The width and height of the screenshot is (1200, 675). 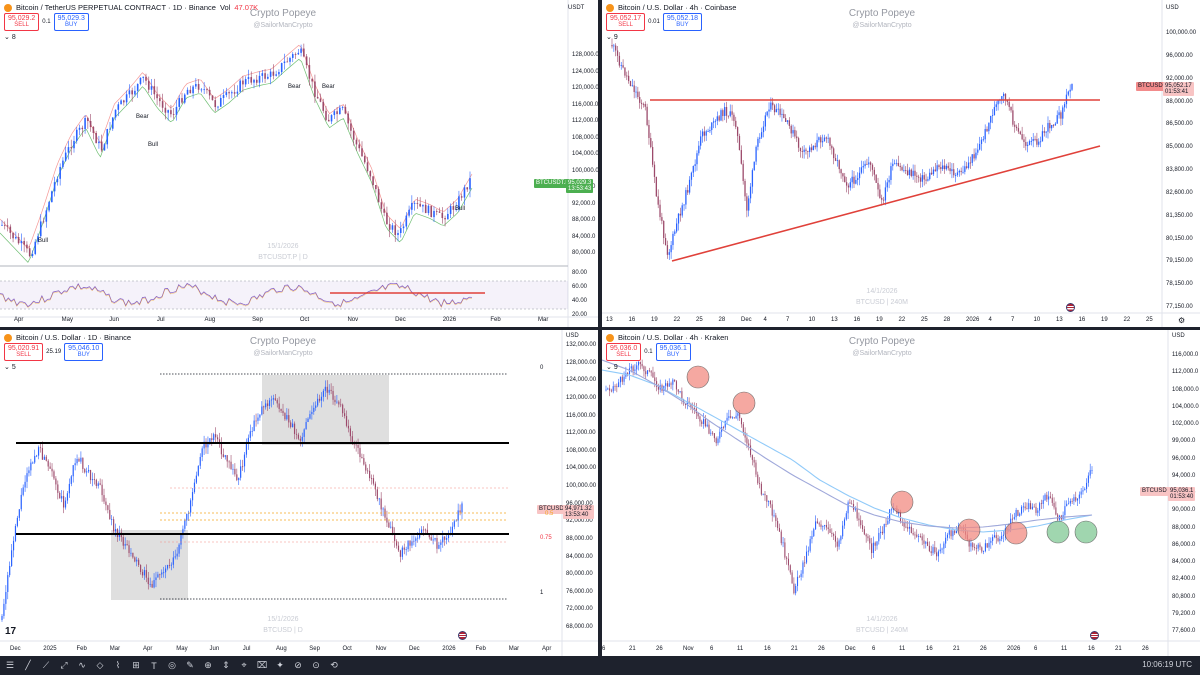 What do you see at coordinates (1167, 664) in the screenshot?
I see `utc-clock: 10:06:19 UTC` at bounding box center [1167, 664].